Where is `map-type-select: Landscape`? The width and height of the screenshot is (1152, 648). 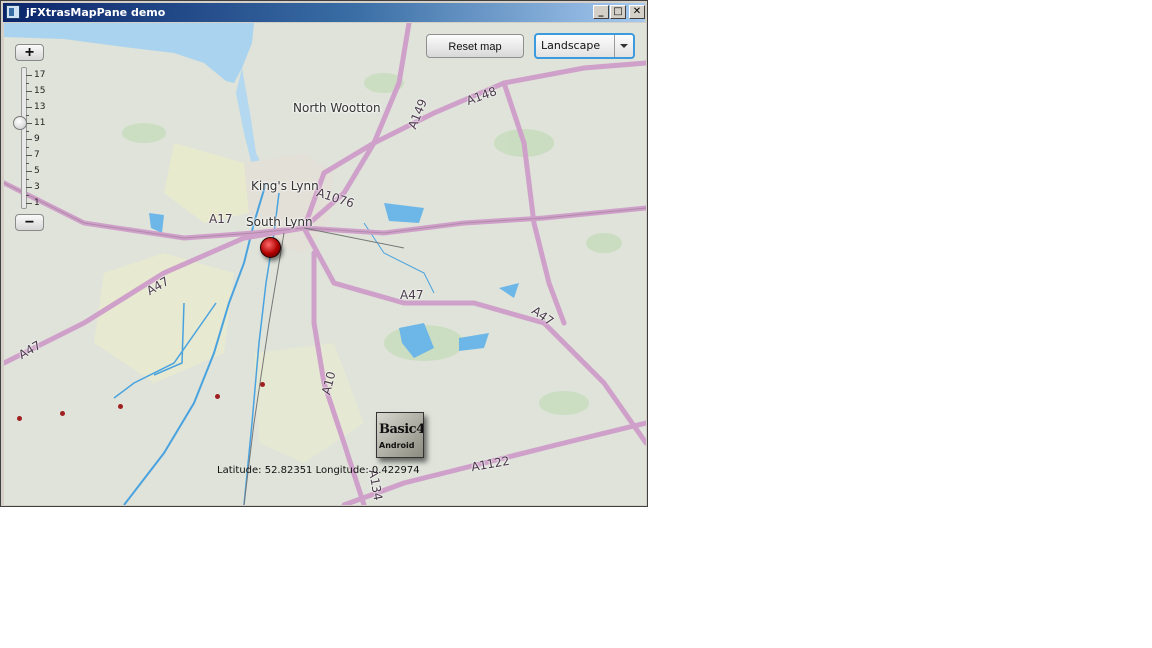
map-type-select: Landscape is located at coordinates (584, 46).